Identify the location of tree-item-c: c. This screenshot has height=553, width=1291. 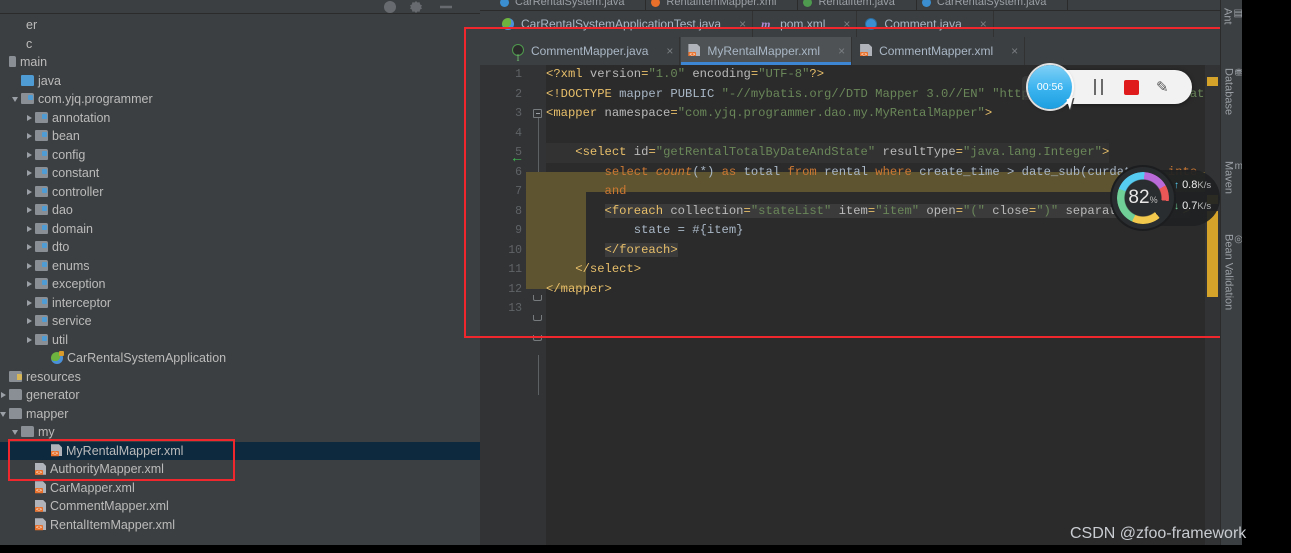
(240, 44).